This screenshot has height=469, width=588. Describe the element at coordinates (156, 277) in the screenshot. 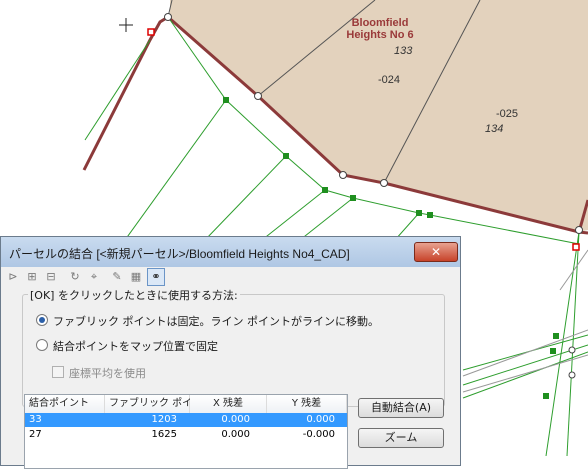

I see `link-points-icon: ⚭` at that location.